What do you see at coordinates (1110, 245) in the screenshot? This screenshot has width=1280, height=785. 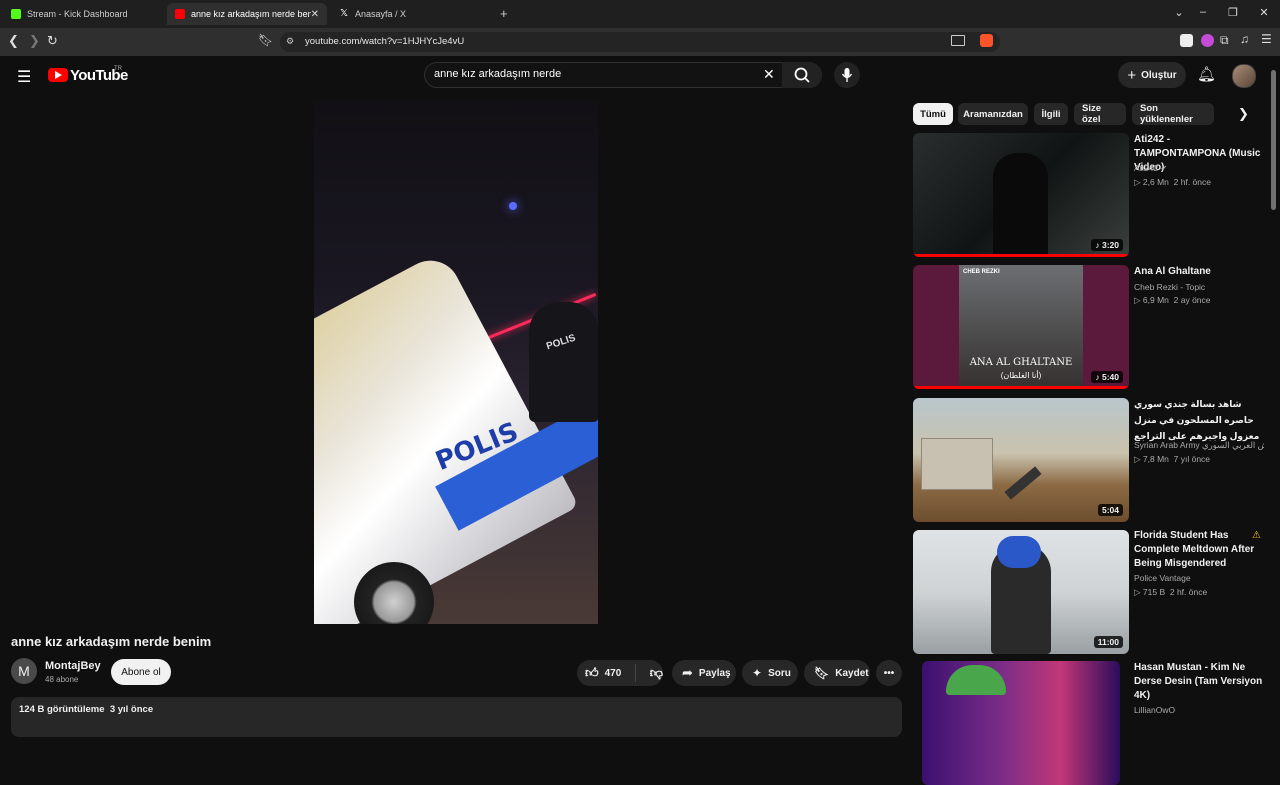 I see `duration: 3:20` at bounding box center [1110, 245].